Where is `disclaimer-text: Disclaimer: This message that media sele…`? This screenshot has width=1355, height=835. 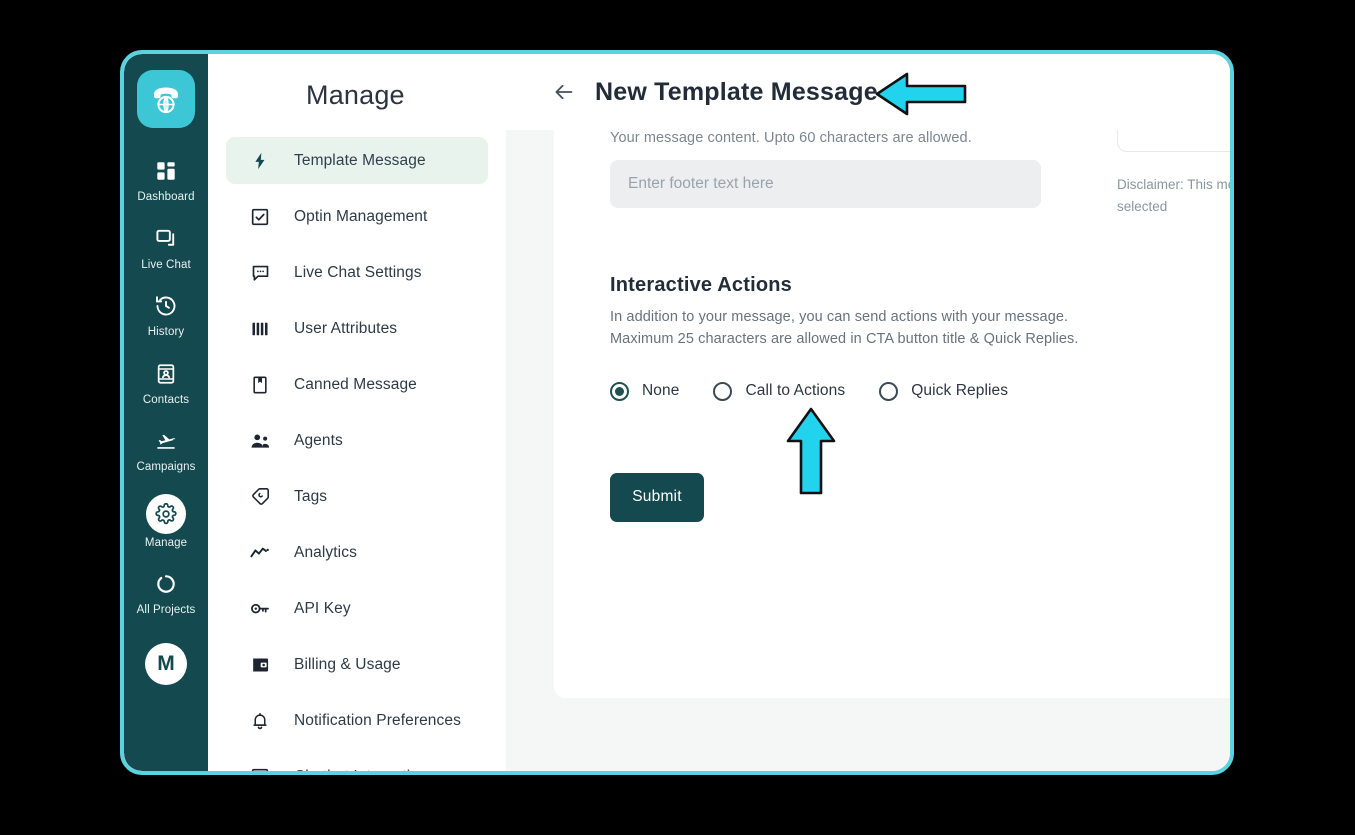
disclaimer-text: Disclaimer: This message that media sele… is located at coordinates (1173, 195).